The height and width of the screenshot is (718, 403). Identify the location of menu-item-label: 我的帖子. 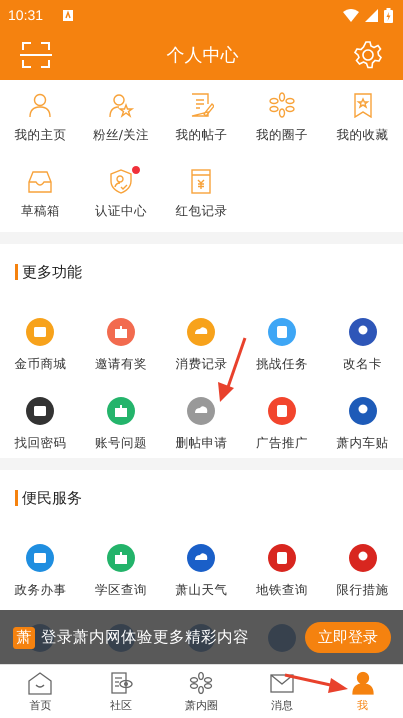
(201, 135).